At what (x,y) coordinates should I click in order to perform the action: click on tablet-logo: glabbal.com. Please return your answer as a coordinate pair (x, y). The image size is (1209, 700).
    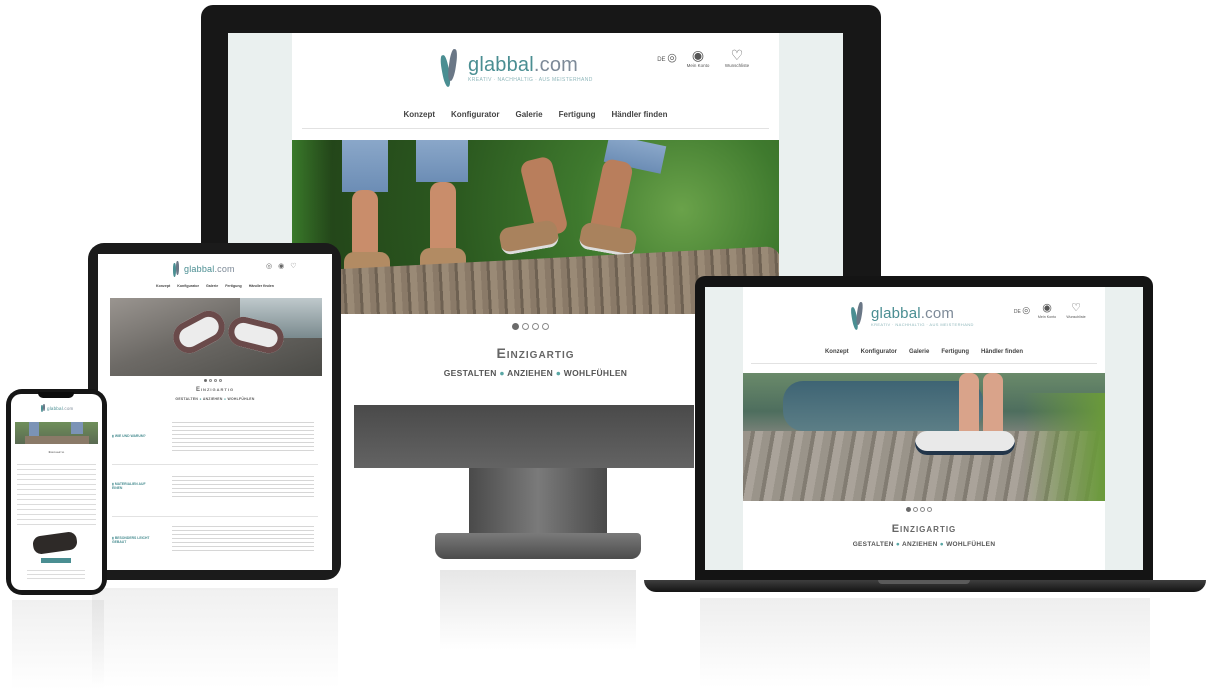
    Looking at the image, I should click on (203, 269).